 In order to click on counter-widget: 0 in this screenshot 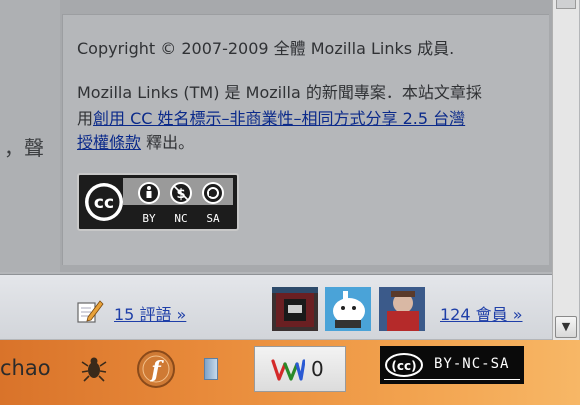, I will do `click(300, 369)`.